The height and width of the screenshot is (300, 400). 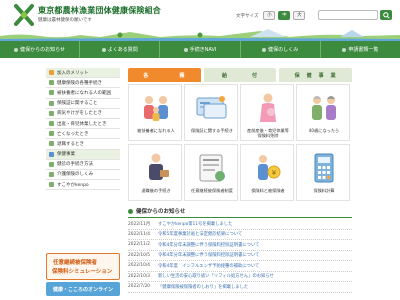 What do you see at coordinates (156, 130) in the screenshot?
I see `card-label: 被扶養者になれる人` at bounding box center [156, 130].